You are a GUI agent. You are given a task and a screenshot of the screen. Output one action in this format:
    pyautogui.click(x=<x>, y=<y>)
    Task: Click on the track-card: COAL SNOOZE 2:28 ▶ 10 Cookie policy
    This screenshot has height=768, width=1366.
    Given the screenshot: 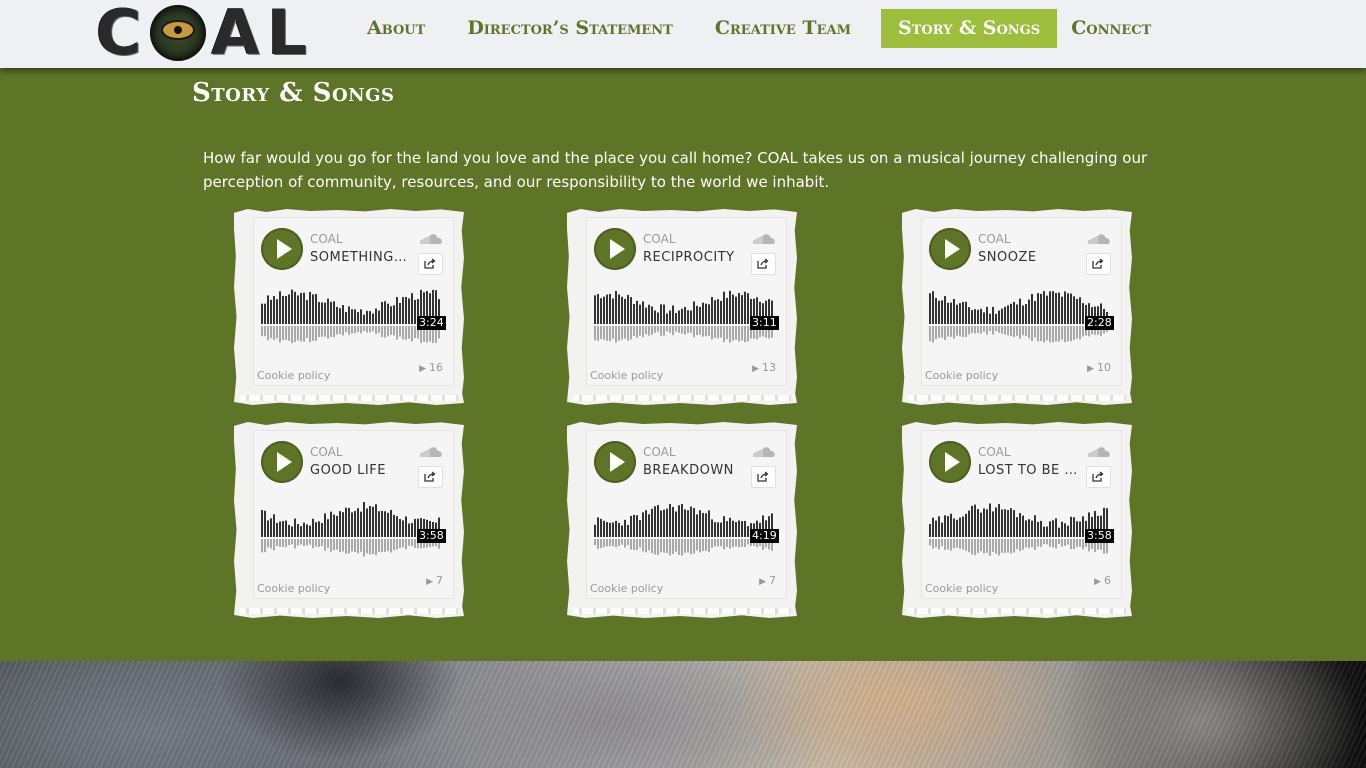 What is the action you would take?
    pyautogui.click(x=1017, y=307)
    